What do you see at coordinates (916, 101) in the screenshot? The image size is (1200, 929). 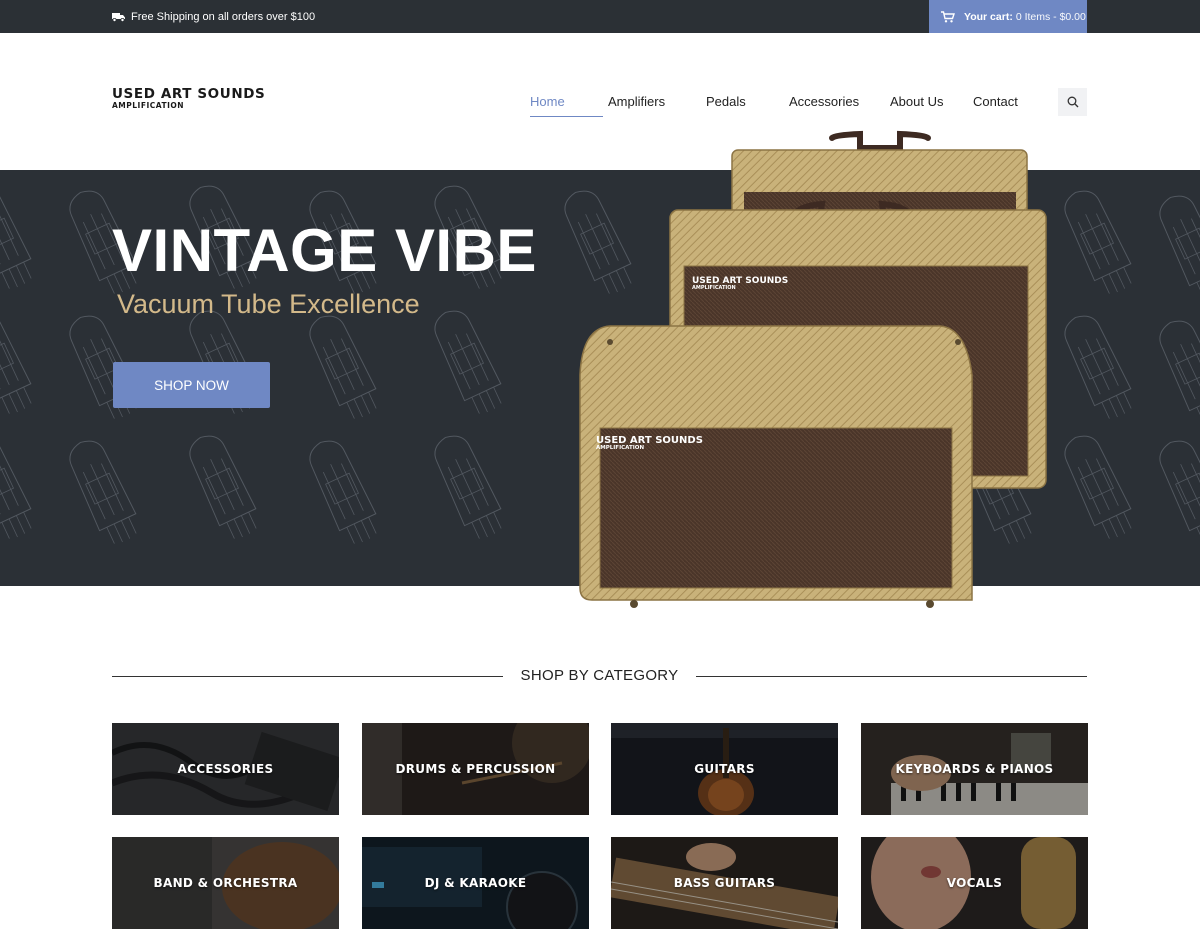 I see `nav-about-us: About Us` at bounding box center [916, 101].